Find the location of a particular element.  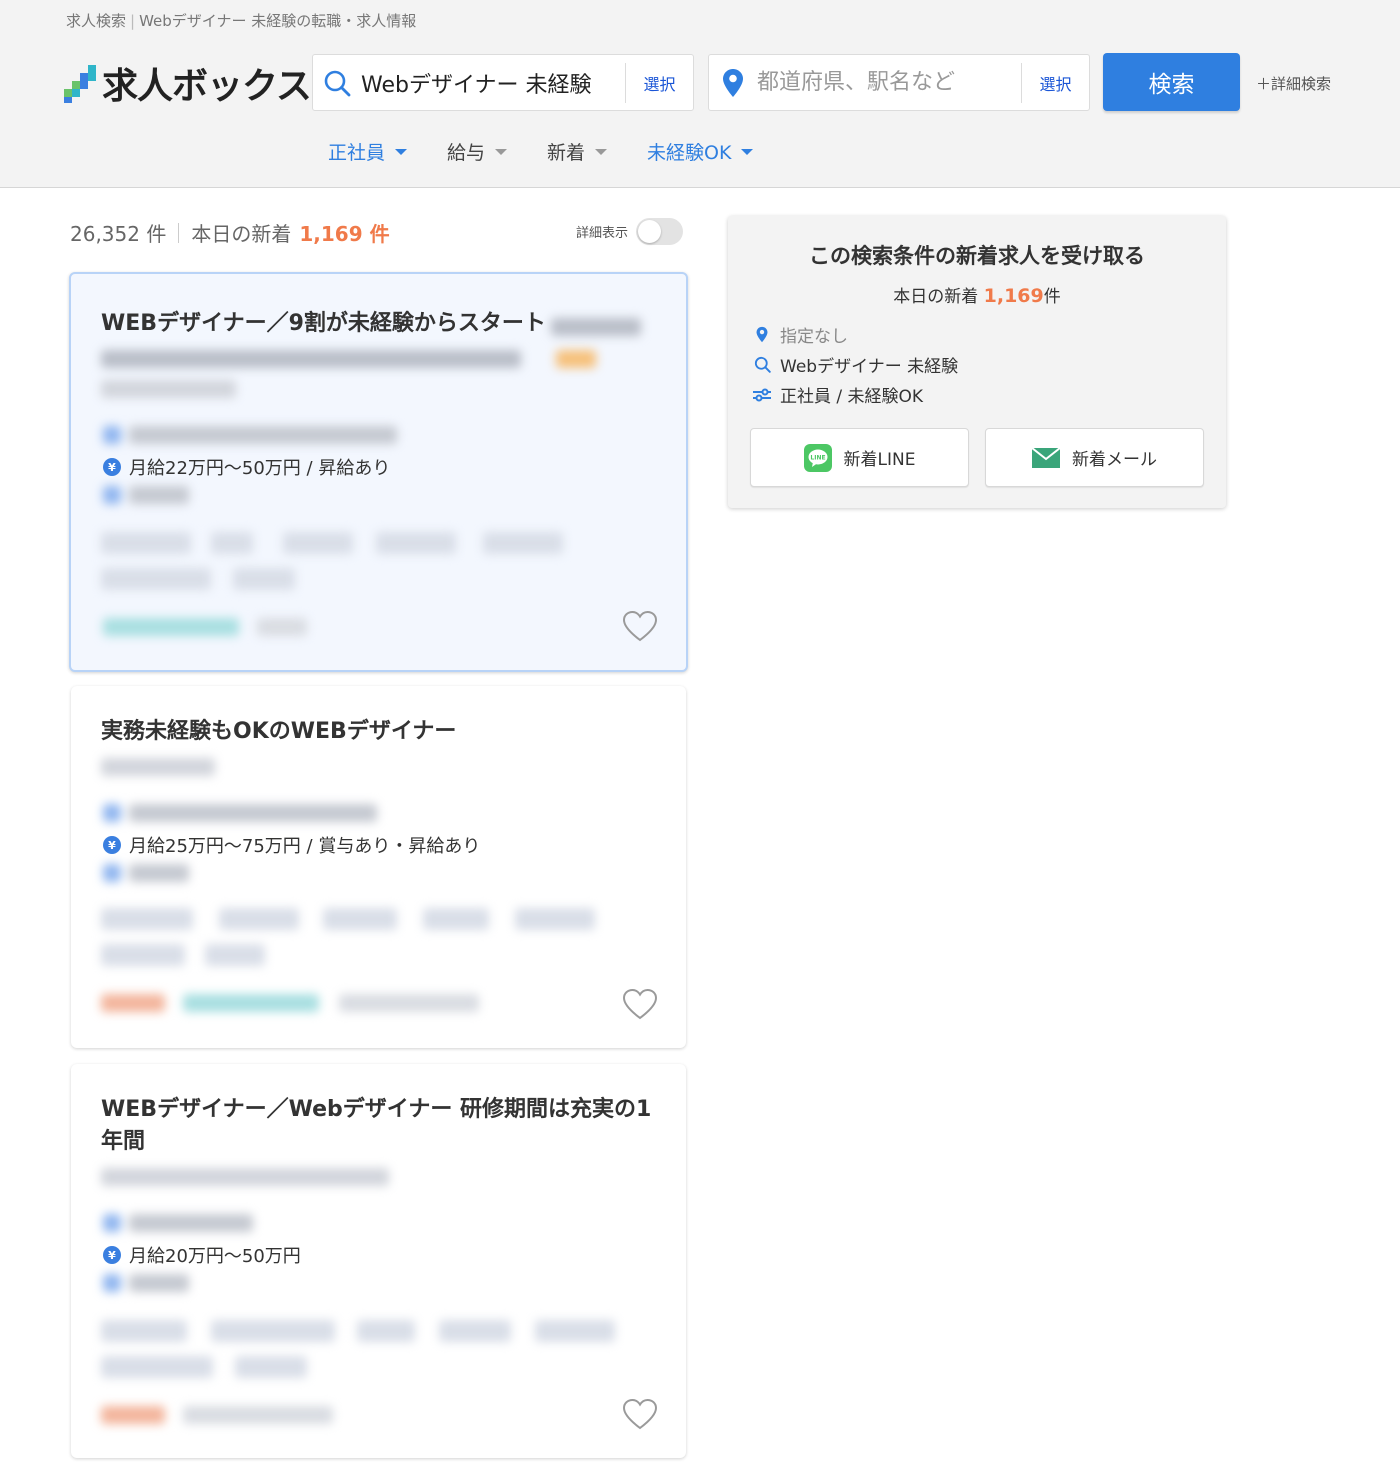

new-mail-button: 新着メール is located at coordinates (1094, 457).